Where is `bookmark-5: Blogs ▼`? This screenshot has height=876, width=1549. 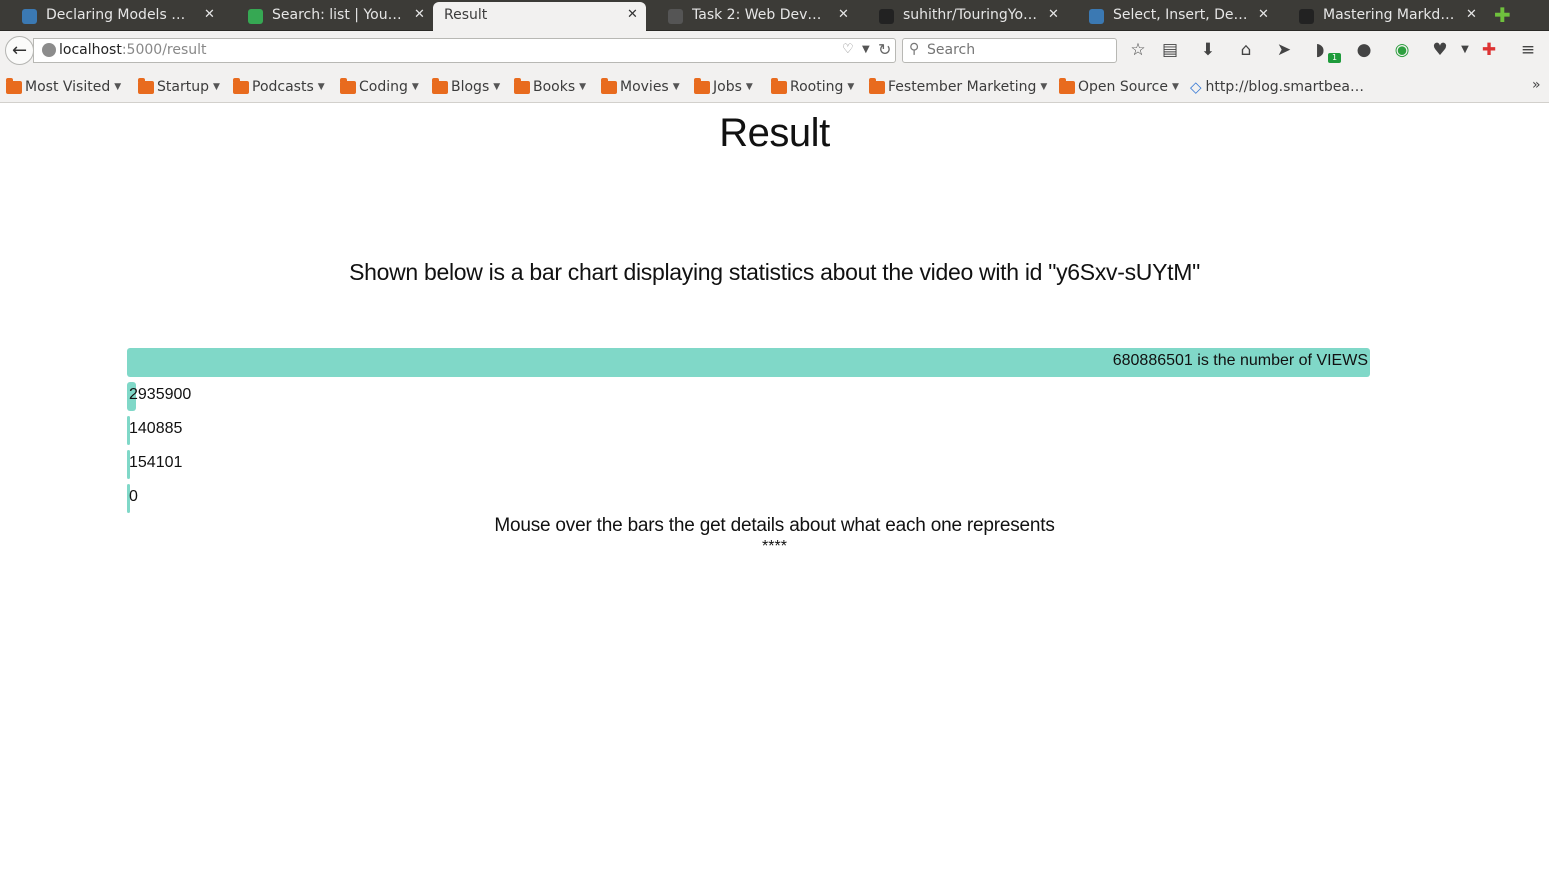
bookmark-5: Blogs ▼ is located at coordinates (466, 86).